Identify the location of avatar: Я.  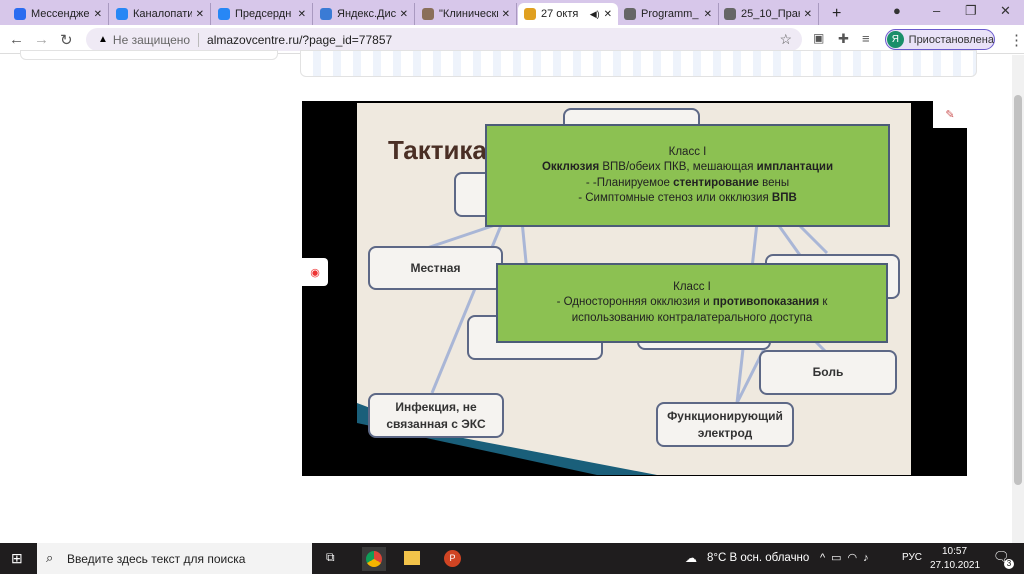
(895, 39).